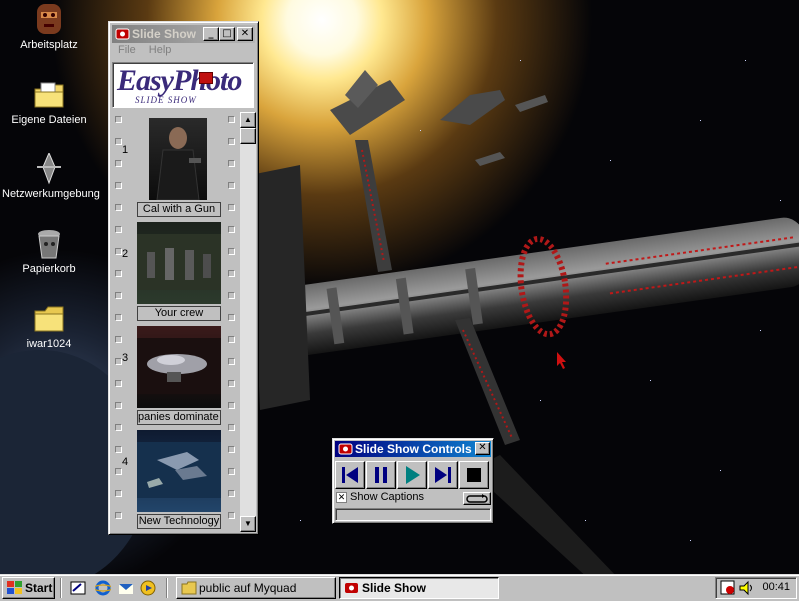 Image resolution: width=799 pixels, height=601 pixels. Describe the element at coordinates (49, 344) in the screenshot. I see `desktop-icon-label: iwar1024` at that location.